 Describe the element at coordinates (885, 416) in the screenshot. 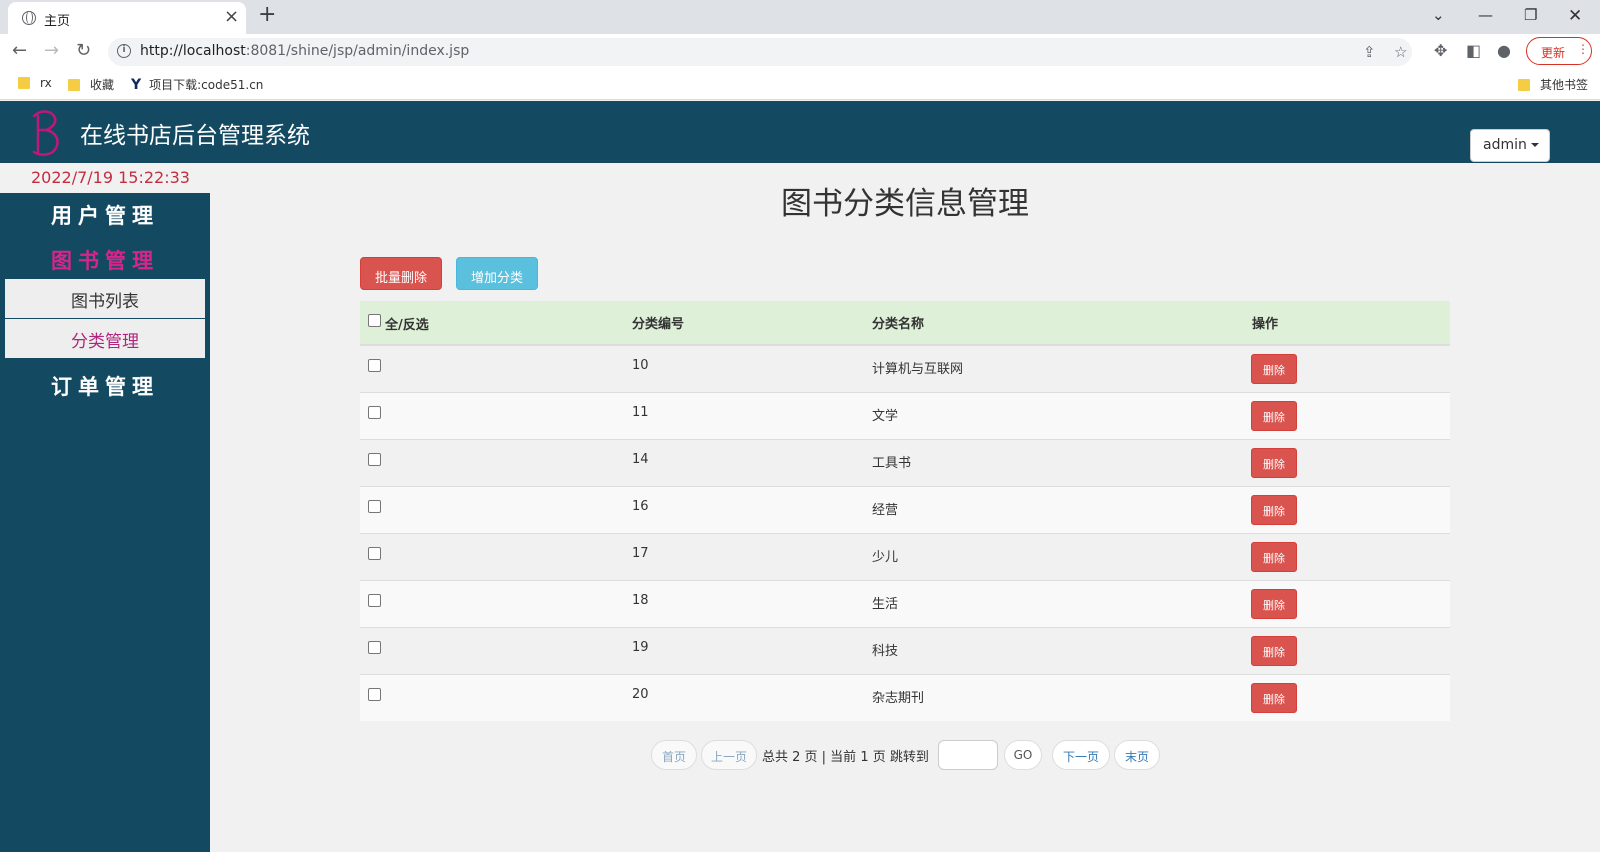

I see `category-name: 文学` at that location.